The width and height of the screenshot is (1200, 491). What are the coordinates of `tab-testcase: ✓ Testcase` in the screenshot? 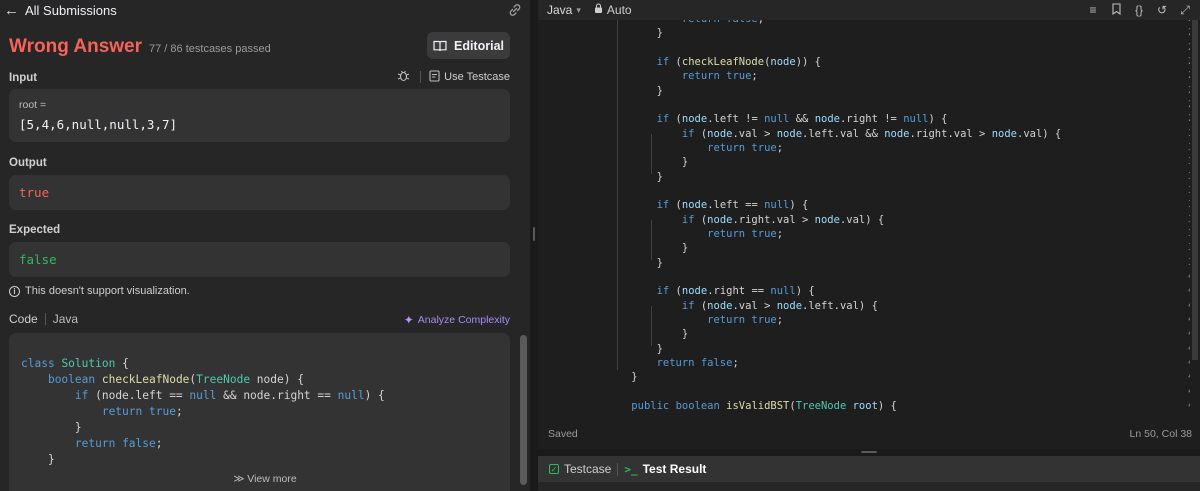 It's located at (580, 469).